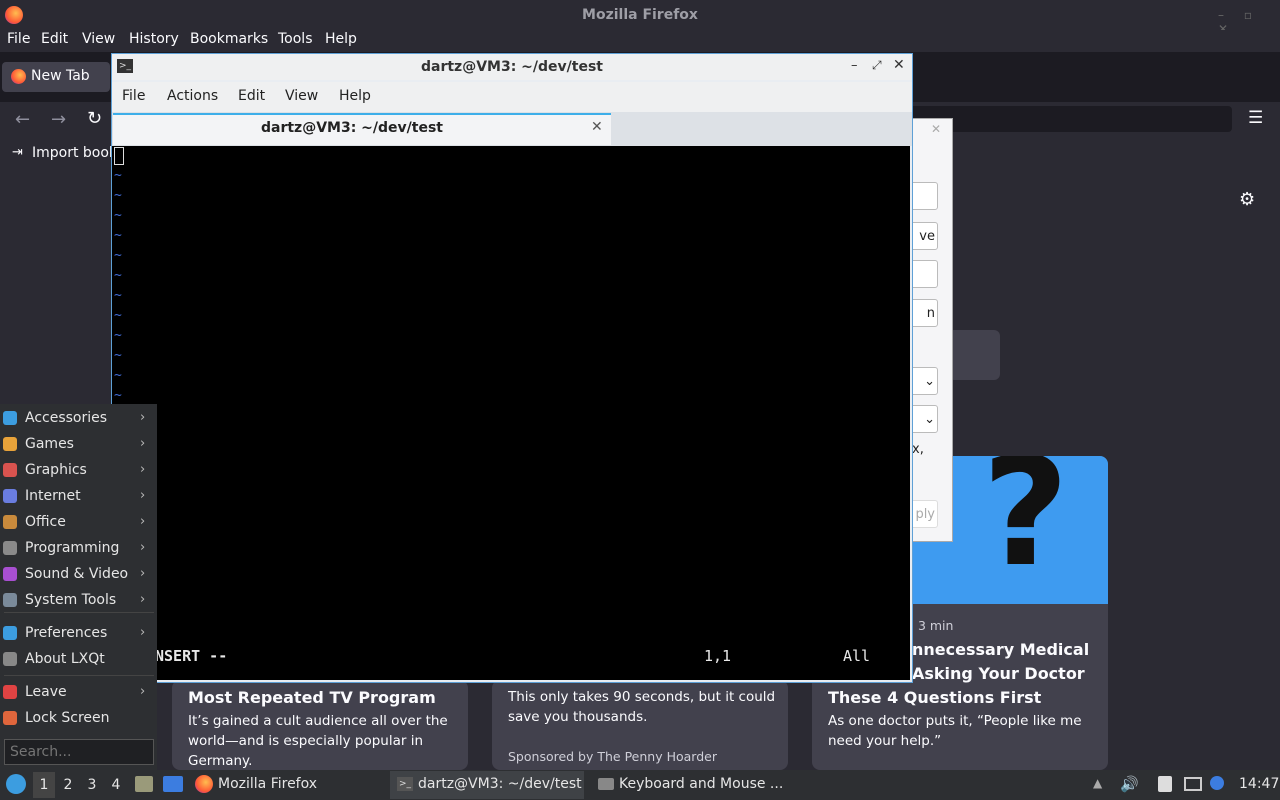  What do you see at coordinates (1217, 783) in the screenshot?
I see `update-notifier-icon` at bounding box center [1217, 783].